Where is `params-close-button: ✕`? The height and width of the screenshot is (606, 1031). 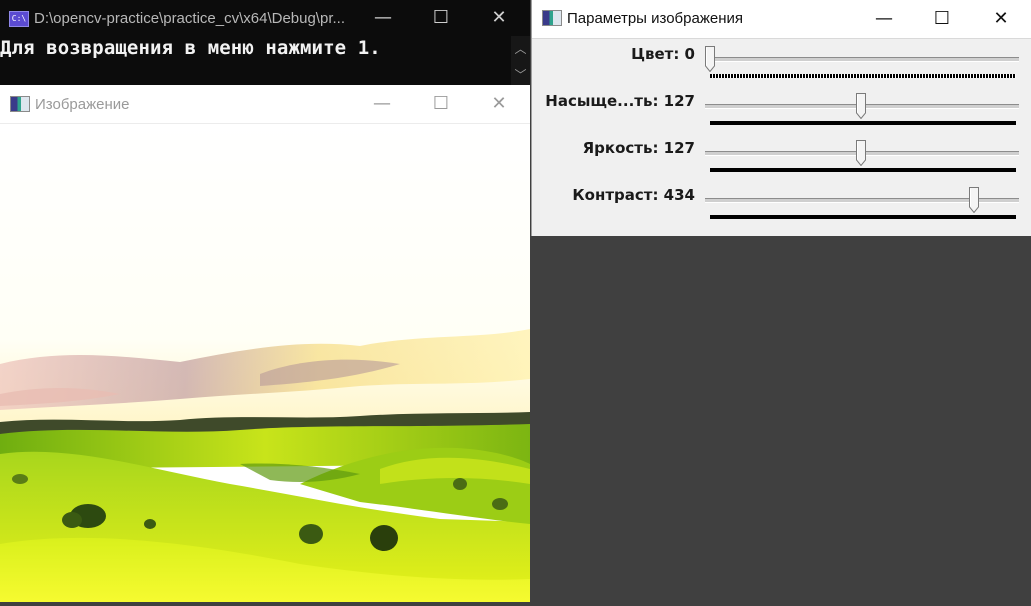 params-close-button: ✕ is located at coordinates (1001, 19).